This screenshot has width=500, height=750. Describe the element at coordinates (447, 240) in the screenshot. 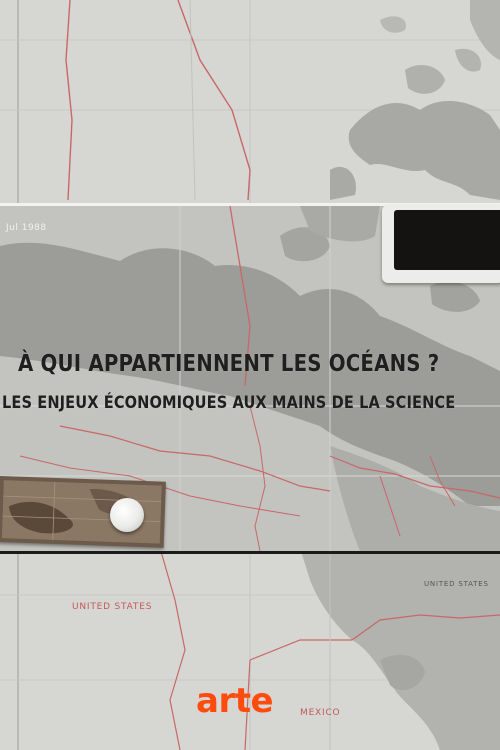

I see `monitor-screen` at that location.